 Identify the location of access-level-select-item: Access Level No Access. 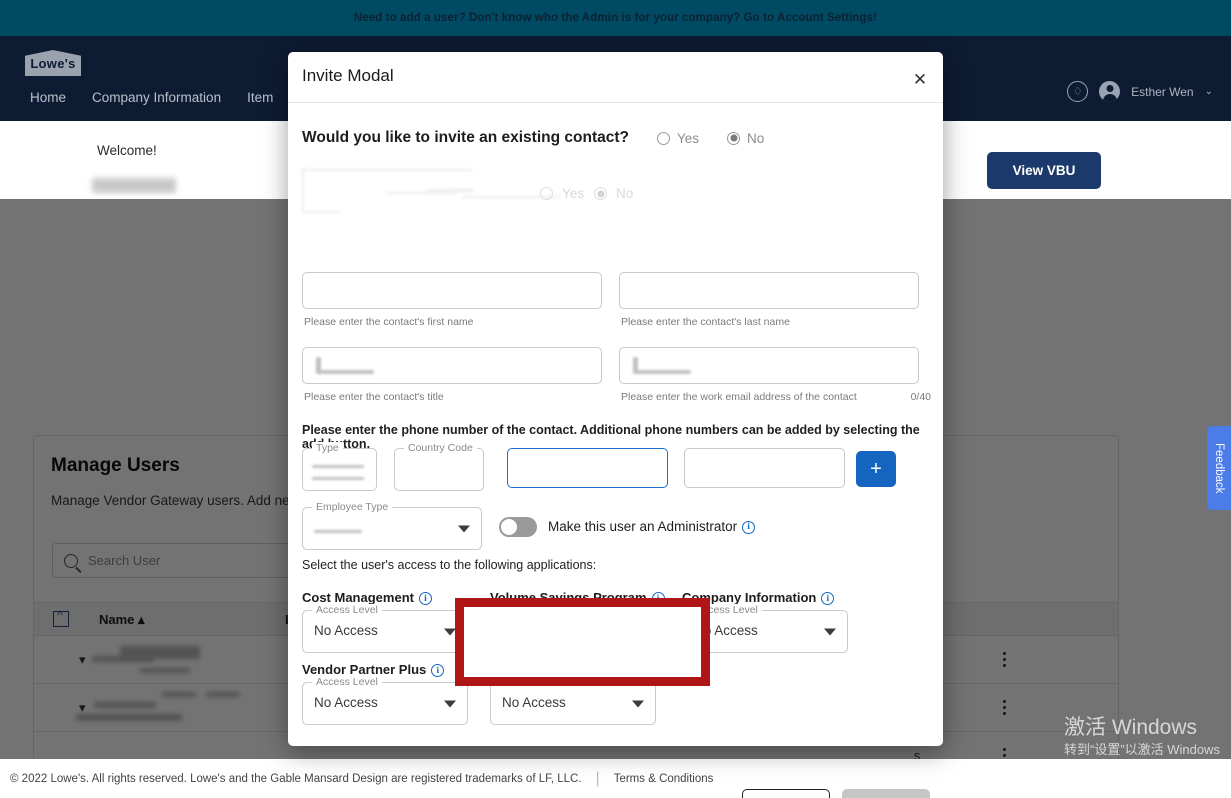
(573, 700).